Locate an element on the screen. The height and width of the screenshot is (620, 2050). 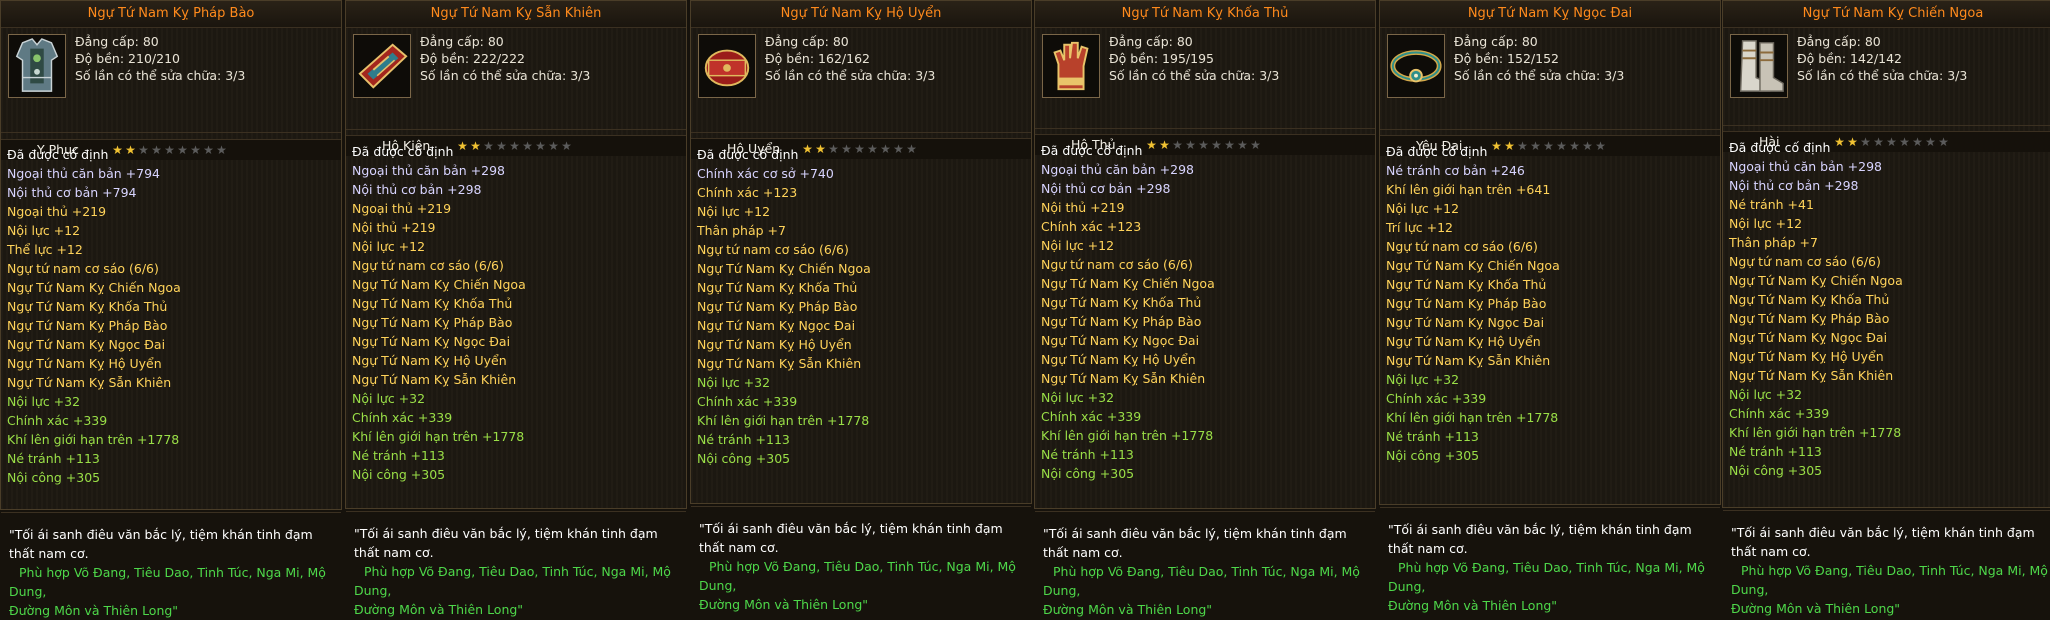
property-line: Thân pháp +7 is located at coordinates (741, 230).